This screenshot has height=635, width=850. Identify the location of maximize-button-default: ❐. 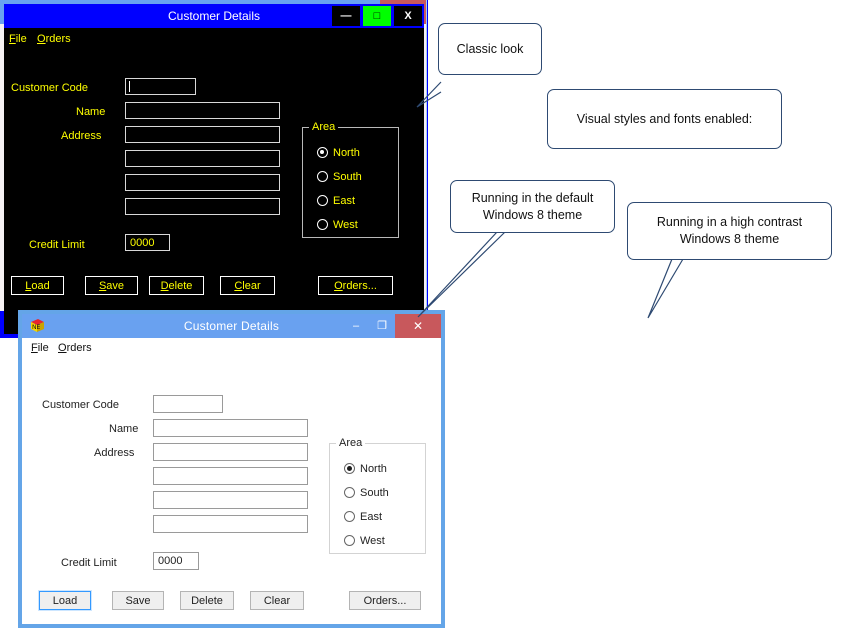
(382, 326).